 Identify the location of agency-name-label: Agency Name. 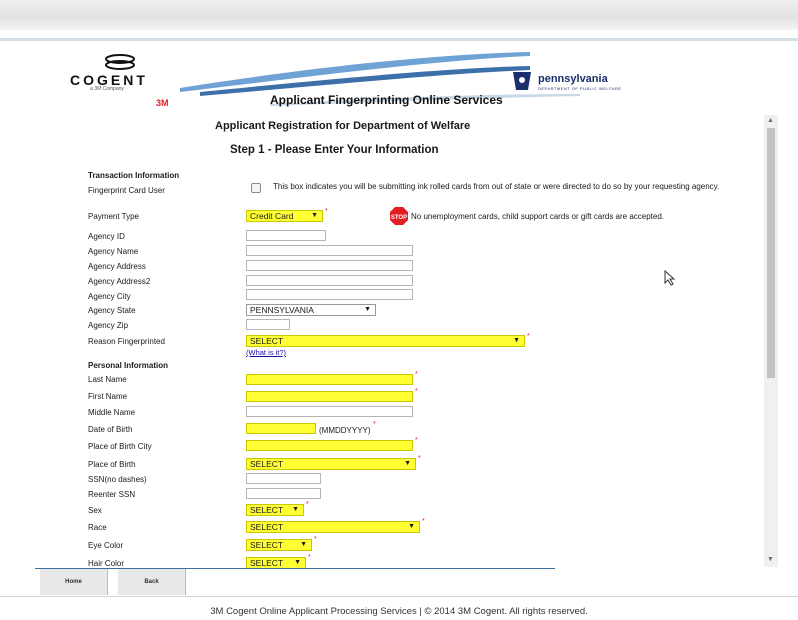
(113, 251).